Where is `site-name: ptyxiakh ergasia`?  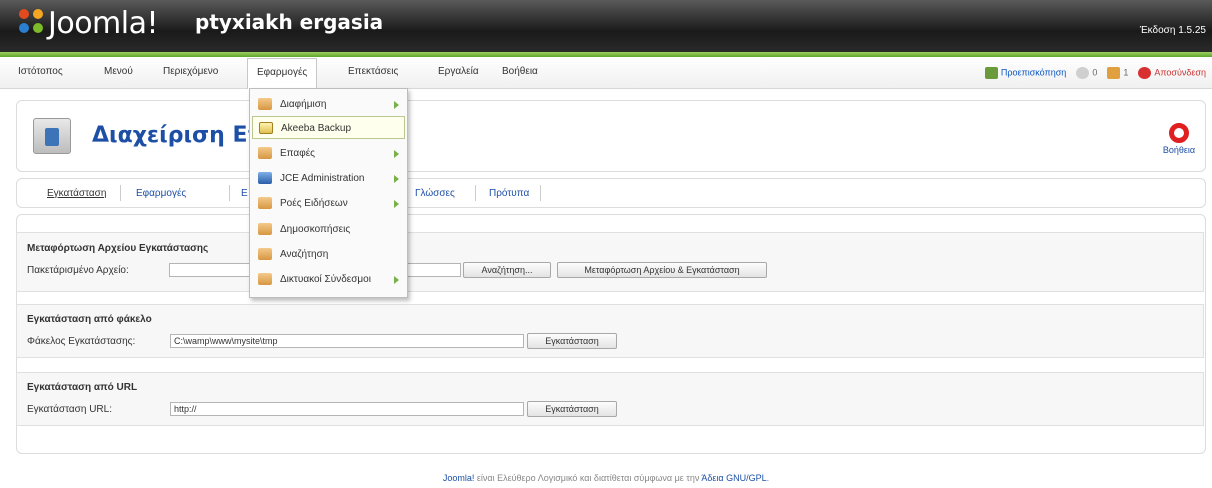 site-name: ptyxiakh ergasia is located at coordinates (289, 22).